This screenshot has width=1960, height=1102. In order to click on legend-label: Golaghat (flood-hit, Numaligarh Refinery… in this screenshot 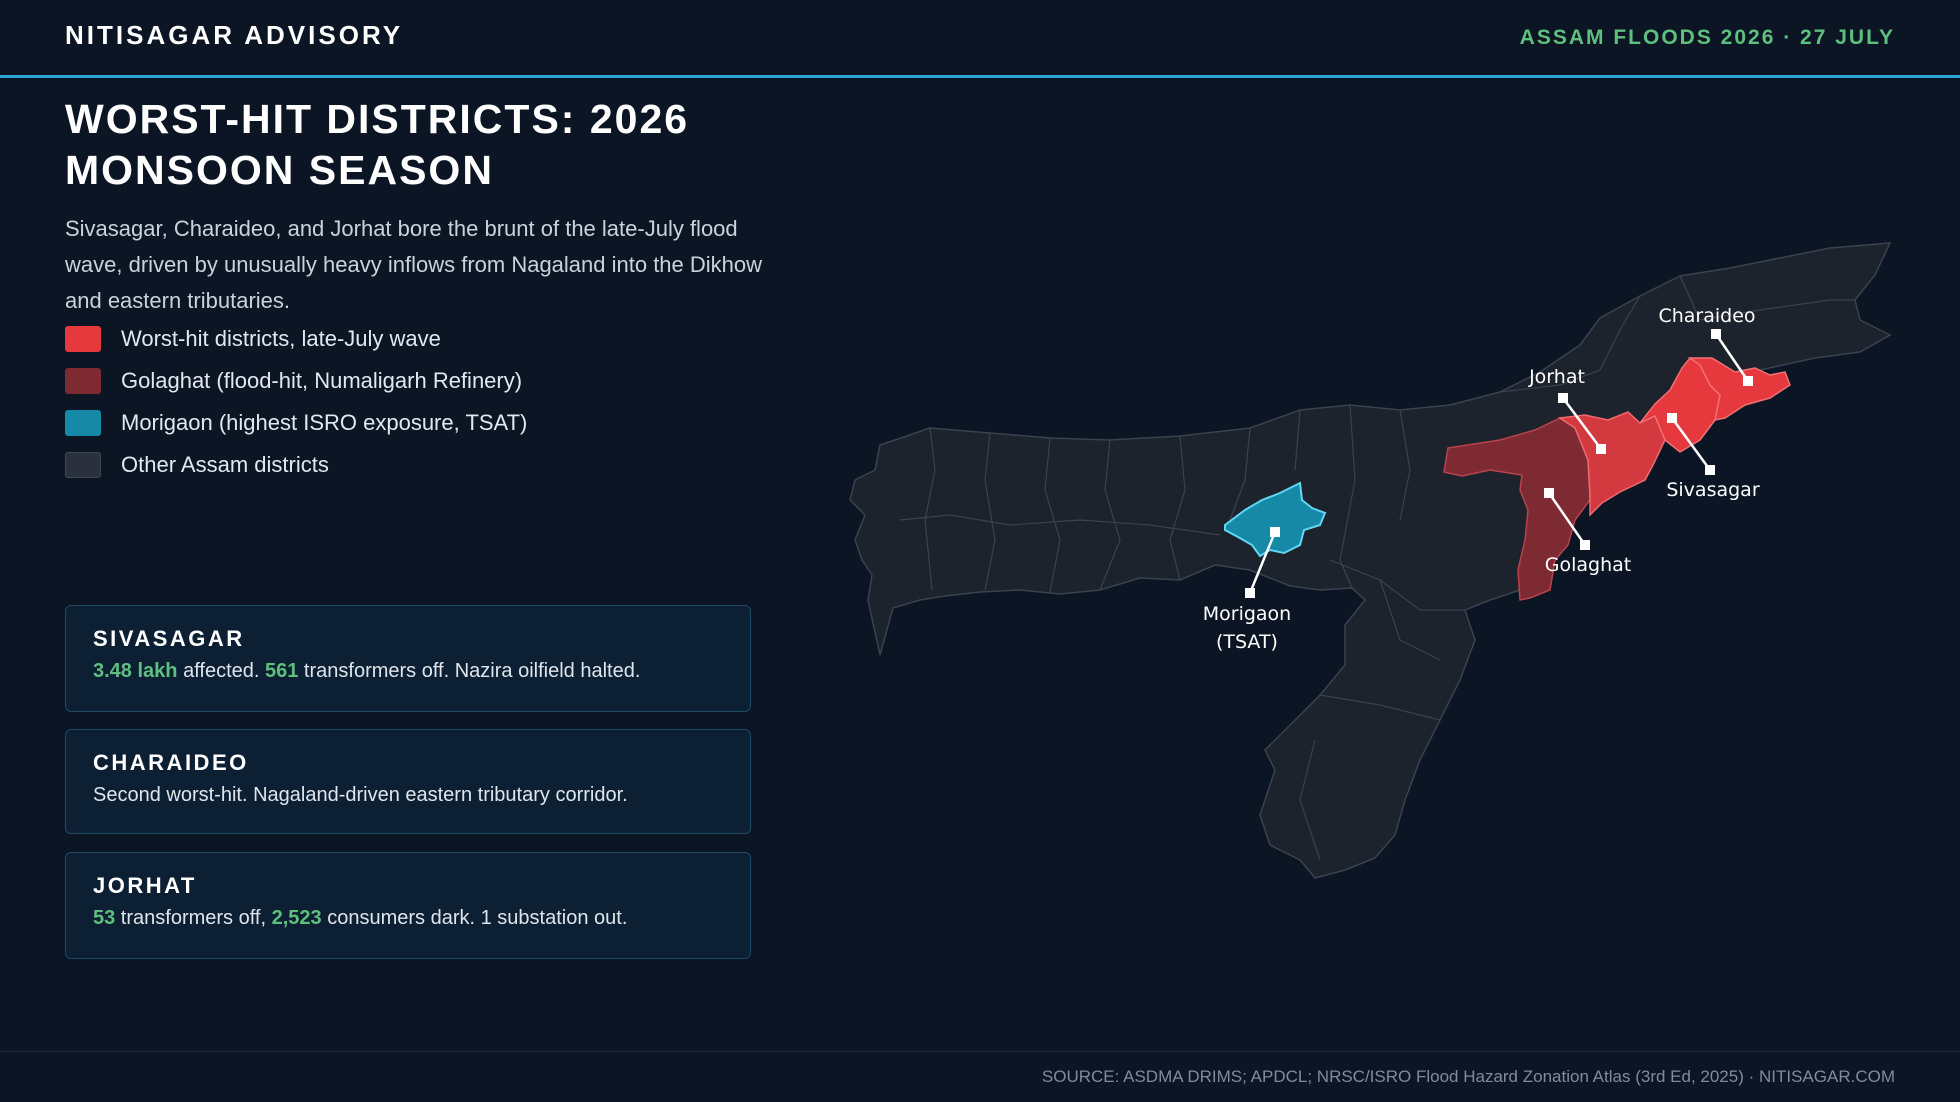, I will do `click(322, 380)`.